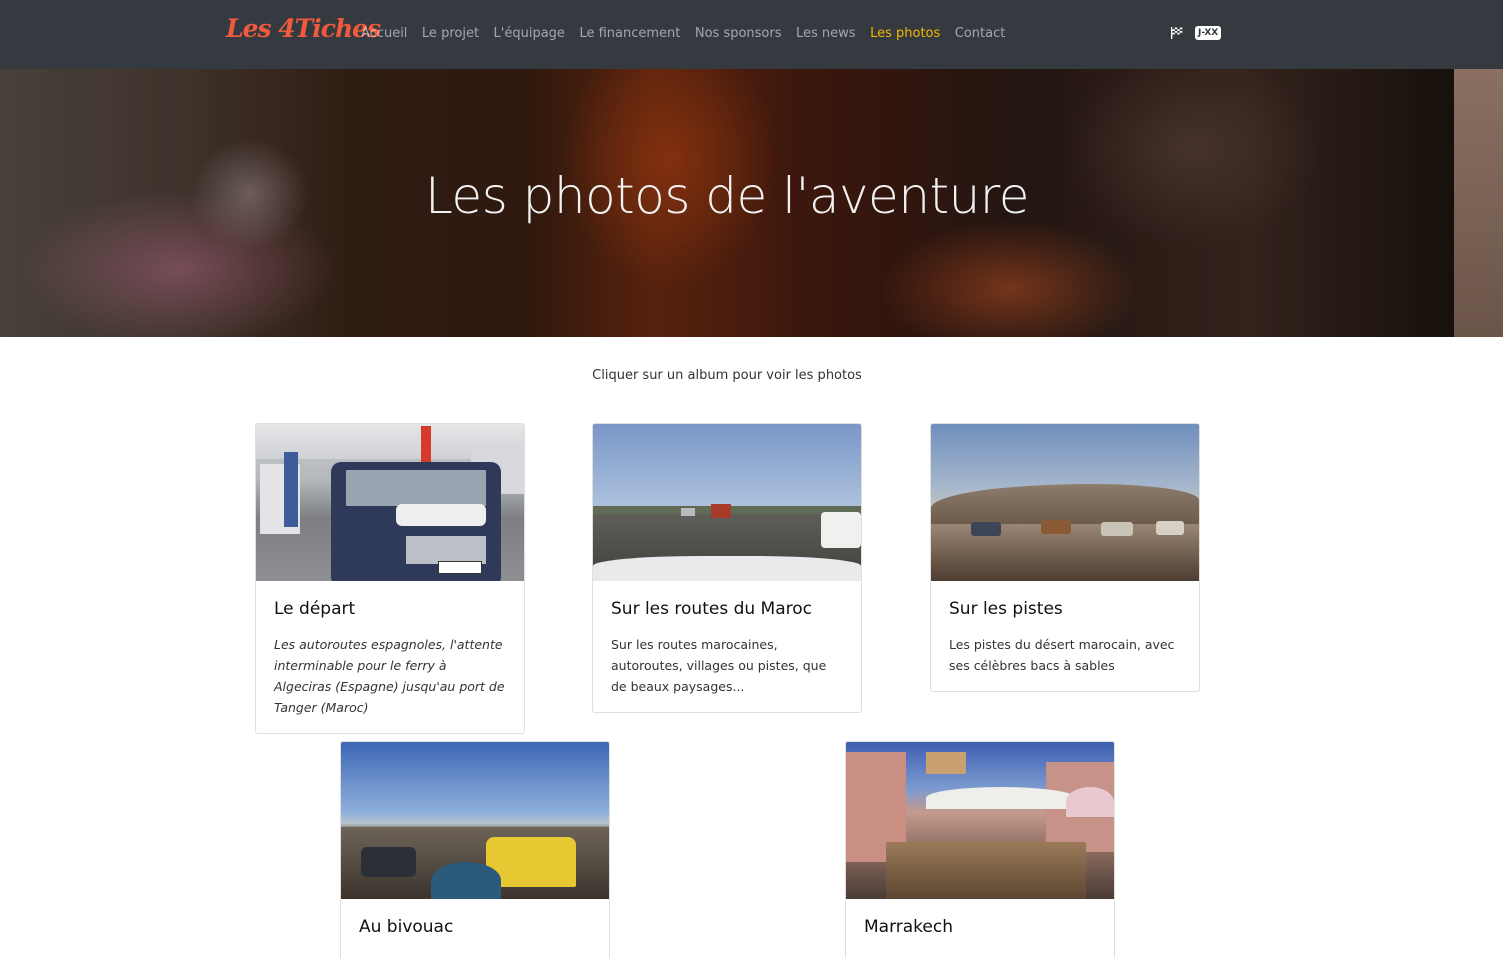 The image size is (1503, 958). Describe the element at coordinates (450, 34) in the screenshot. I see `nav-item-le-projet: Le projet` at that location.